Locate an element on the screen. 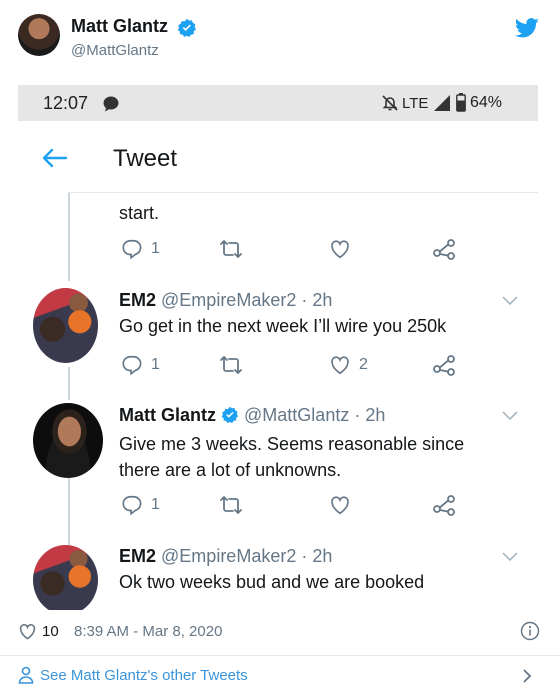 The image size is (560, 696). info-icon is located at coordinates (530, 631).